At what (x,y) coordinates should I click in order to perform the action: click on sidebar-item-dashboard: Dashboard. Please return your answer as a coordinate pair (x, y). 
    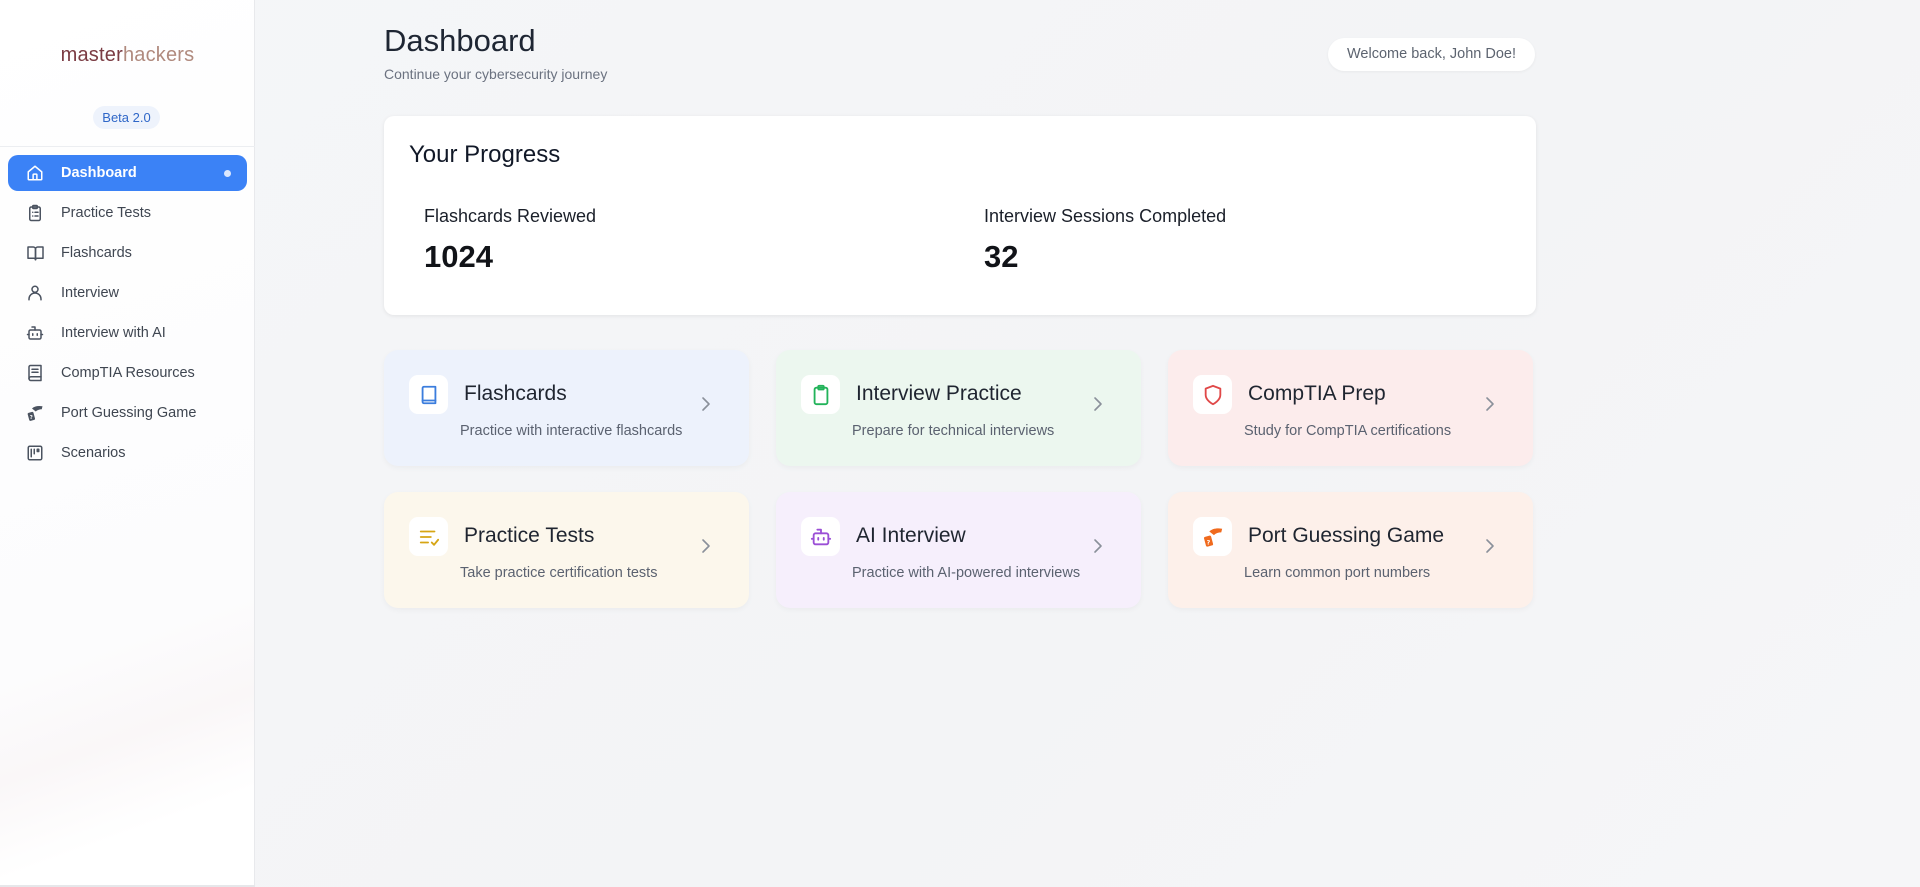
    Looking at the image, I should click on (127, 173).